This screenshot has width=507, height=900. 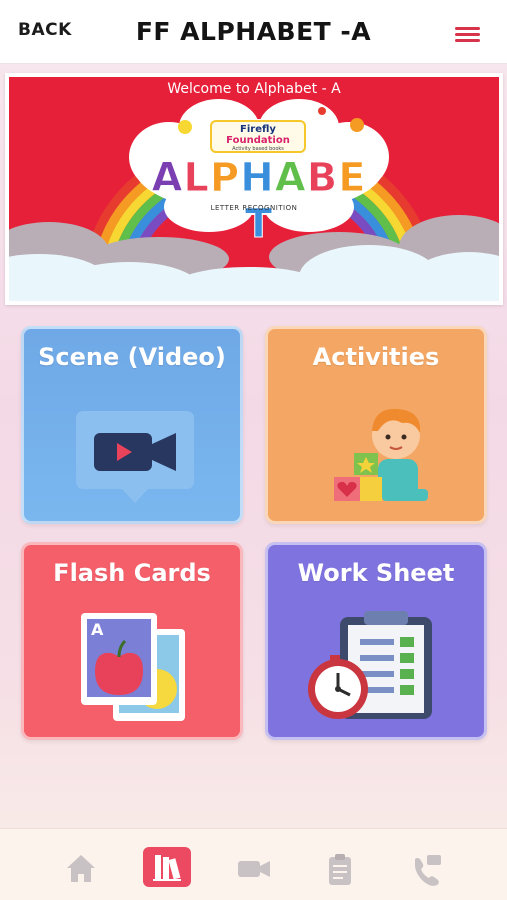 I want to click on wordmark-letter: E, so click(x=352, y=178).